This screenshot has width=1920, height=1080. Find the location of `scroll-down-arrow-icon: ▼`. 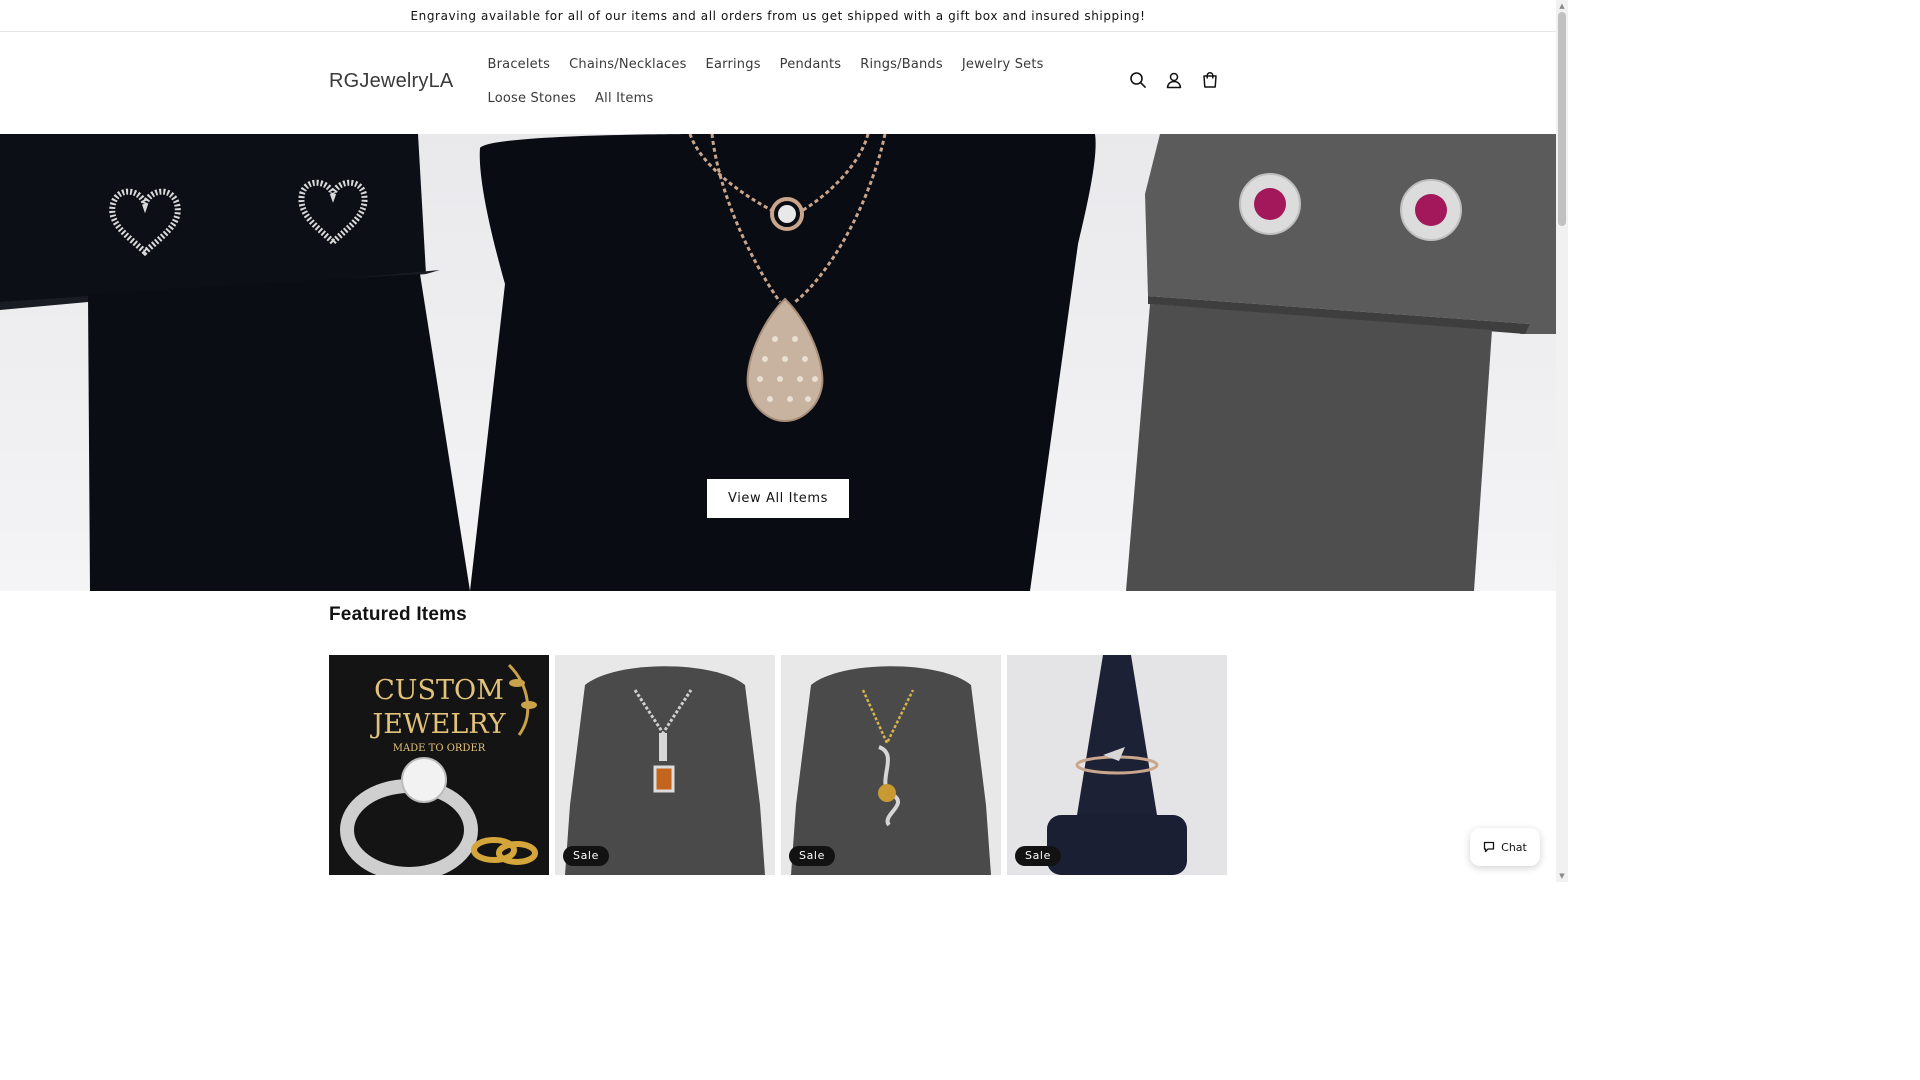

scroll-down-arrow-icon: ▼ is located at coordinates (1562, 876).